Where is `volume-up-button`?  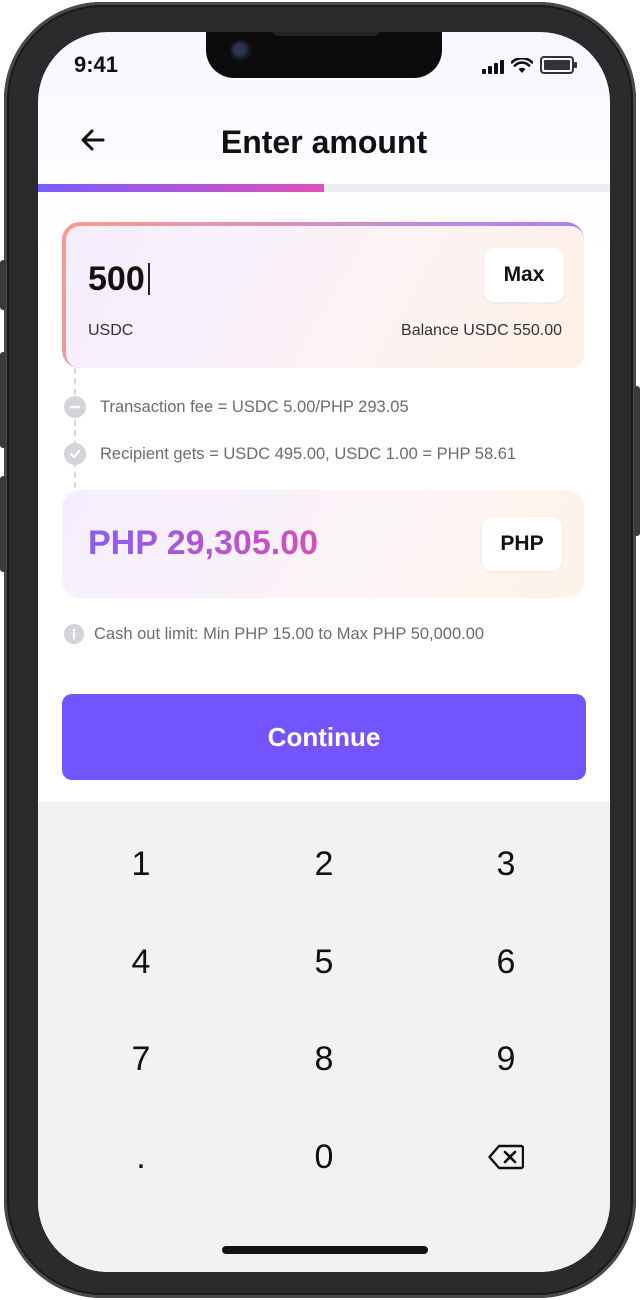
volume-up-button is located at coordinates (3, 400).